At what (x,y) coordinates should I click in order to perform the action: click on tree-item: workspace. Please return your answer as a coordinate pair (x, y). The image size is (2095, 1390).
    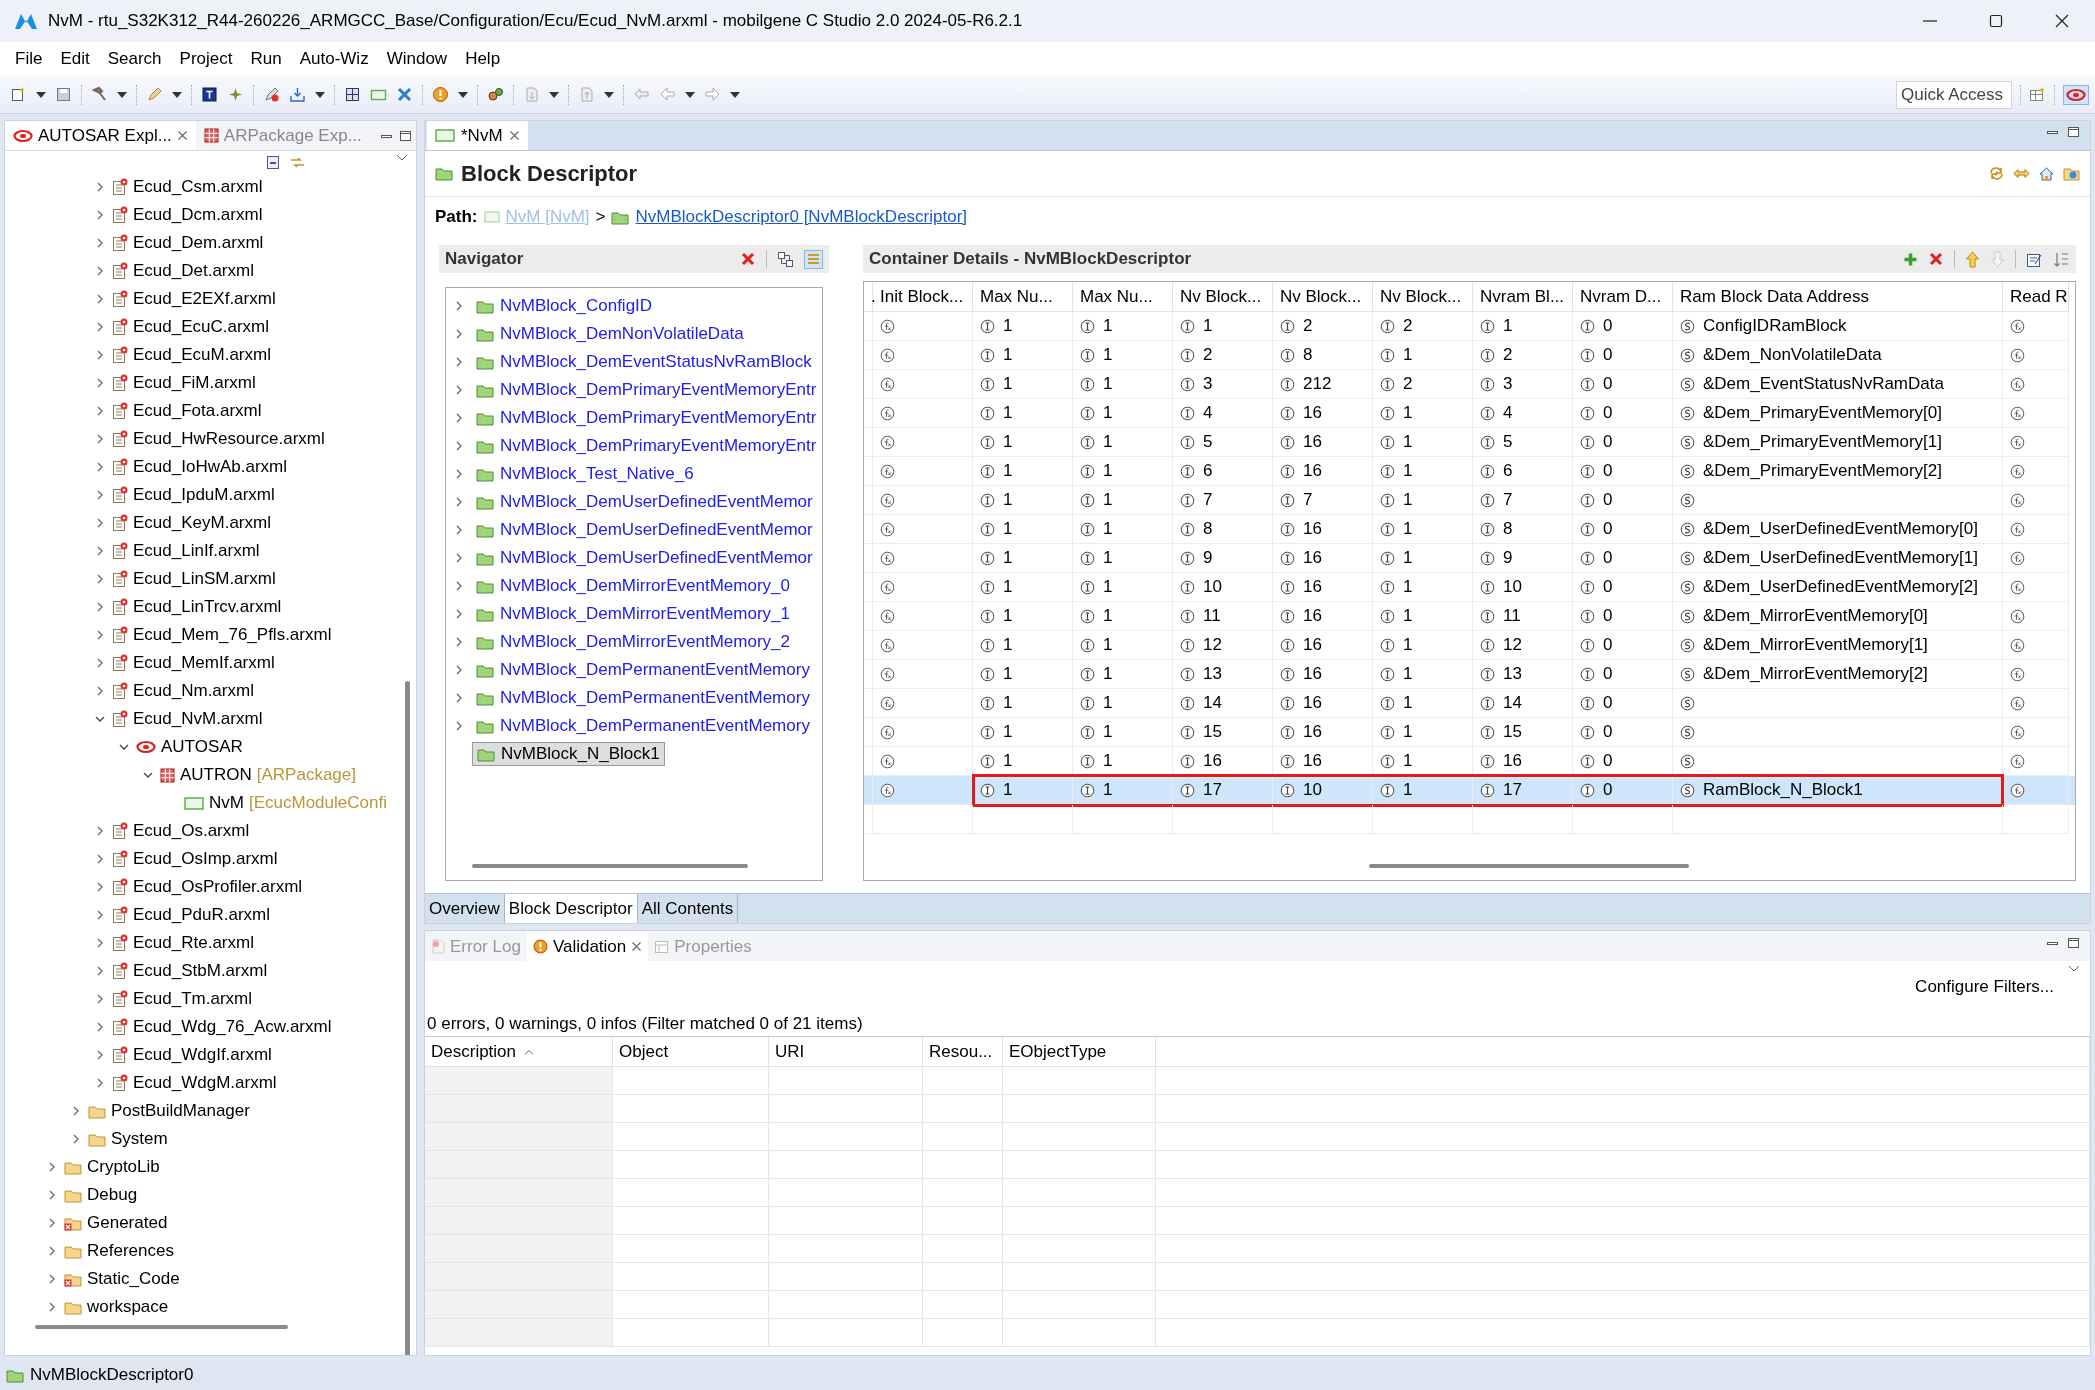
    Looking at the image, I should click on (128, 1307).